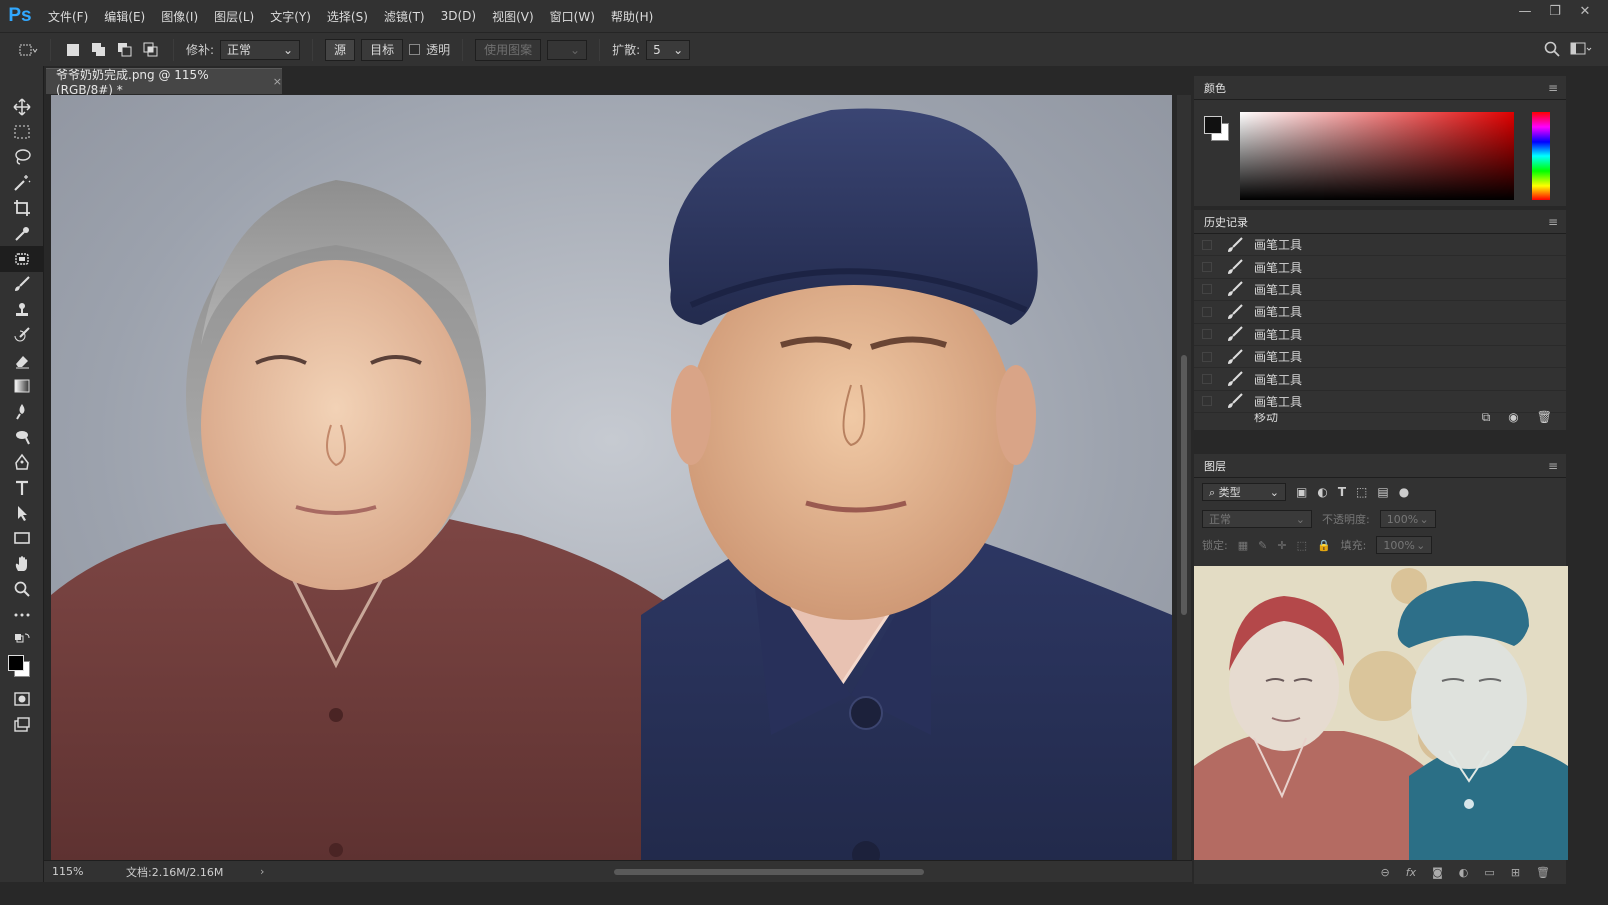  I want to click on hue-slider, so click(1541, 156).